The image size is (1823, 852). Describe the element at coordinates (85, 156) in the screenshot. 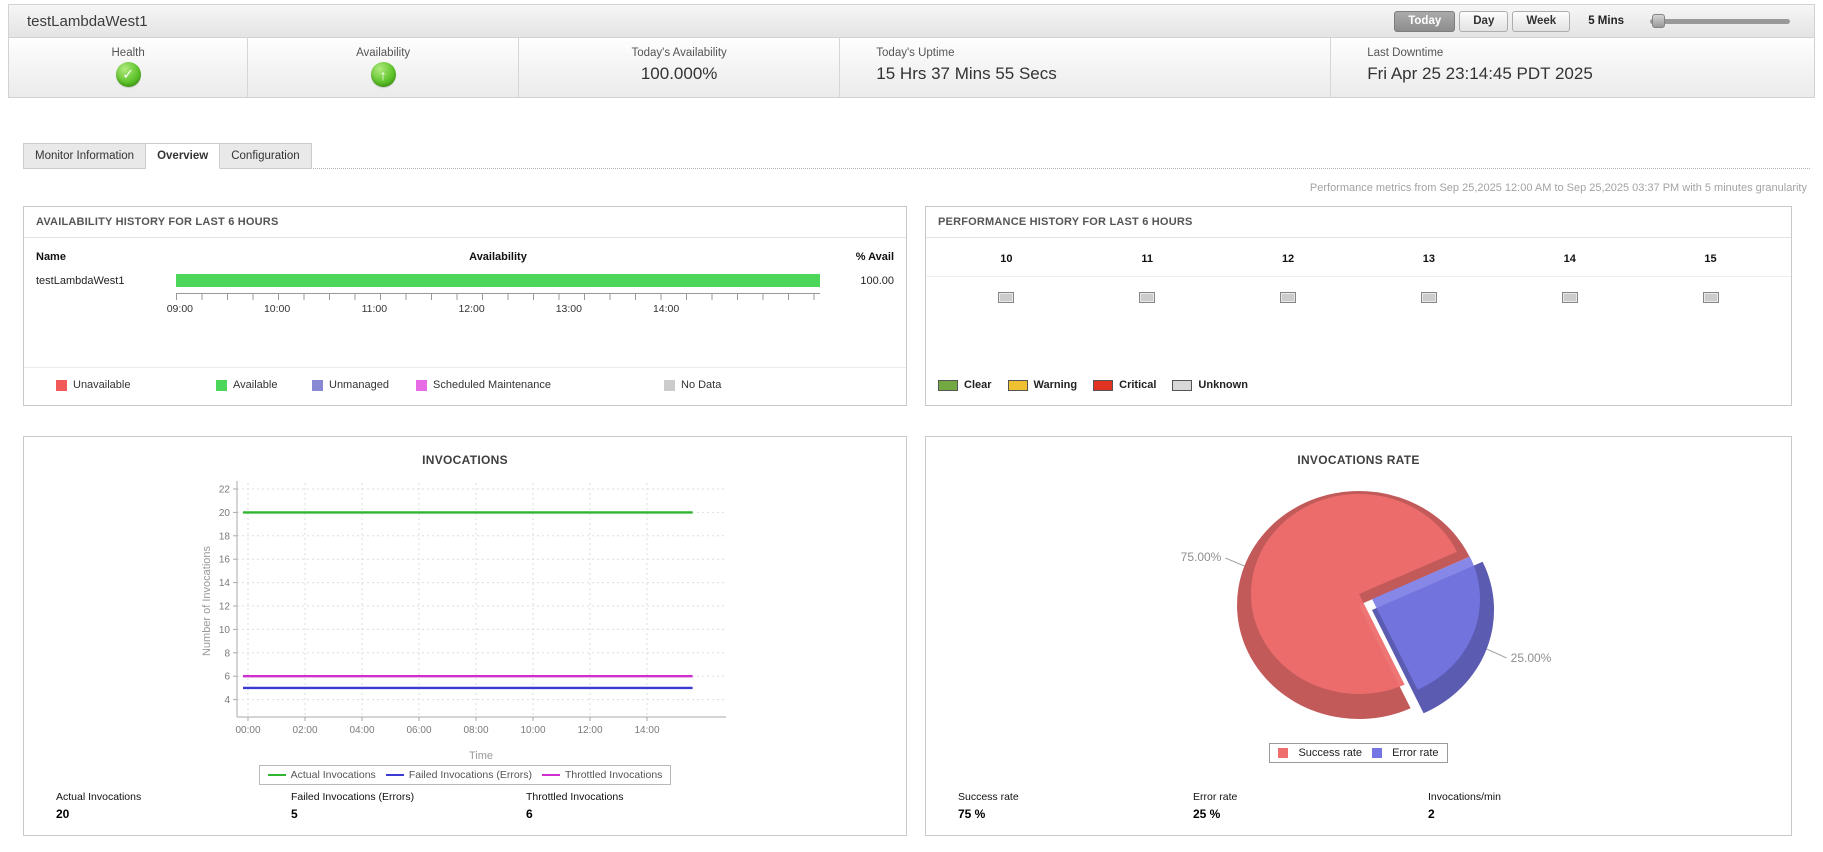

I see `tab-monitor-information: Monitor Information` at that location.